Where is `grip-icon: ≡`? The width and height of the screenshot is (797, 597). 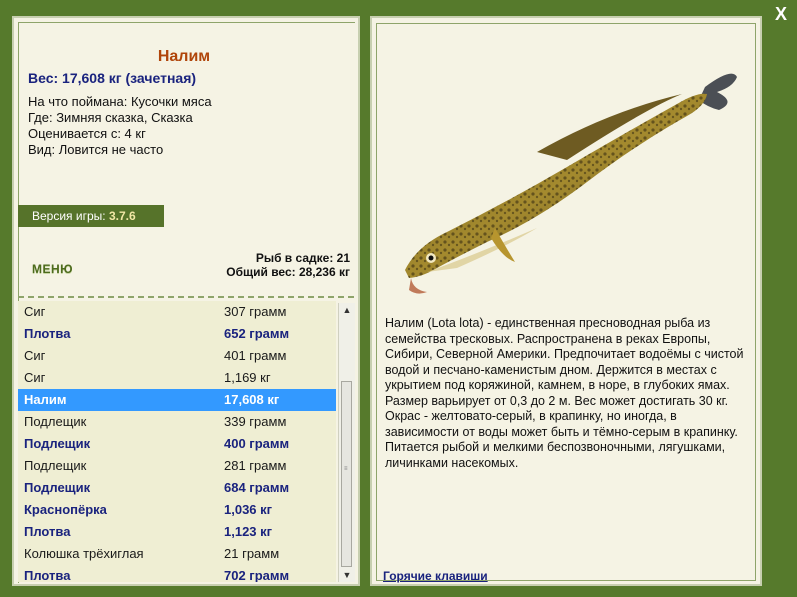
grip-icon: ≡ is located at coordinates (346, 469).